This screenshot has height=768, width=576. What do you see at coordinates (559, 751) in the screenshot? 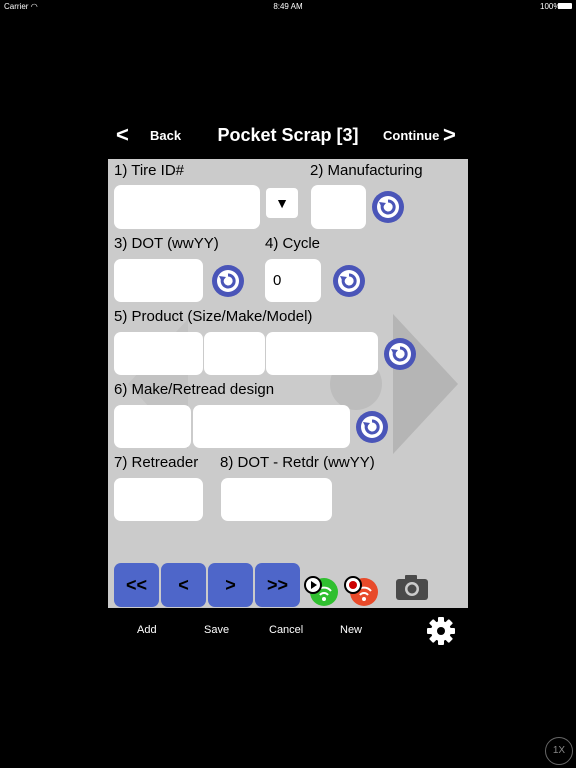
I see `zoom-badge: 1X` at bounding box center [559, 751].